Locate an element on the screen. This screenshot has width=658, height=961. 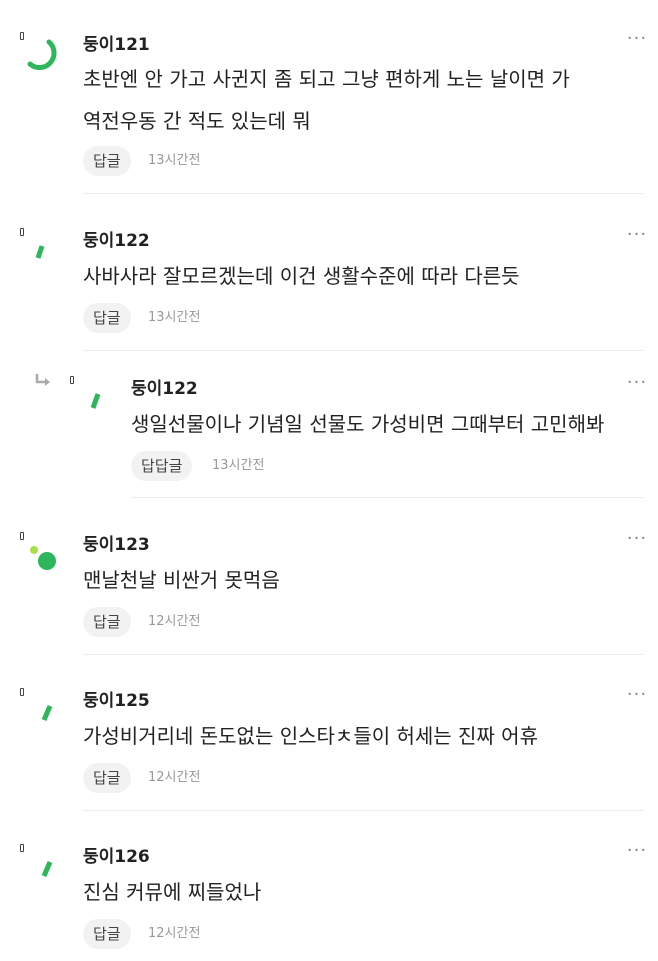
reply-button: 답답글 is located at coordinates (162, 466).